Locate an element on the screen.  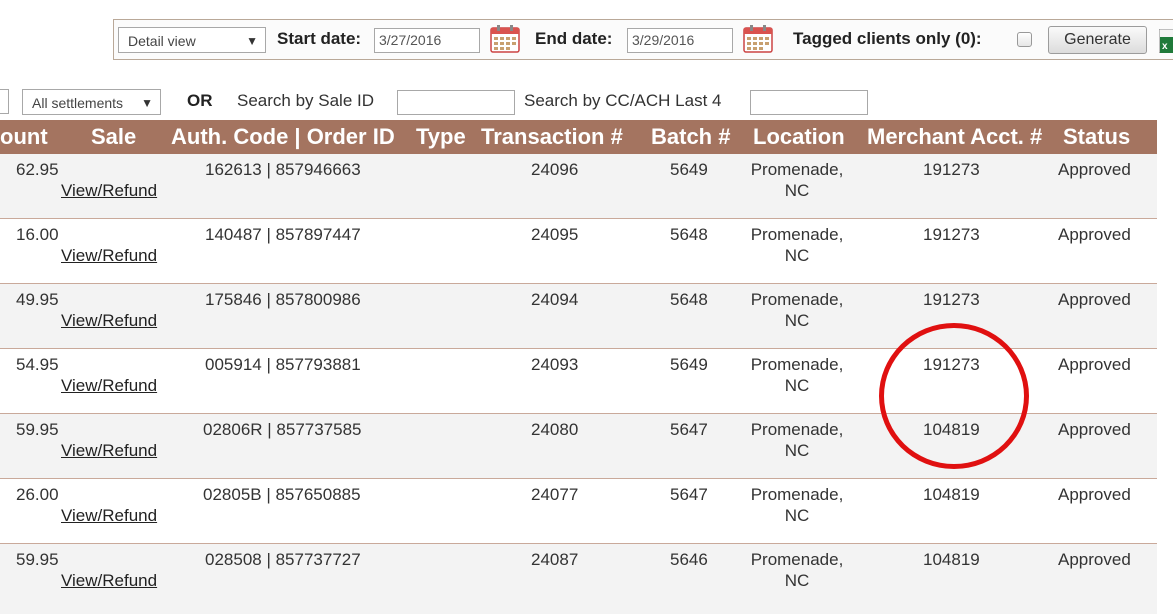
end-date-input: 3/29/2016 is located at coordinates (680, 40).